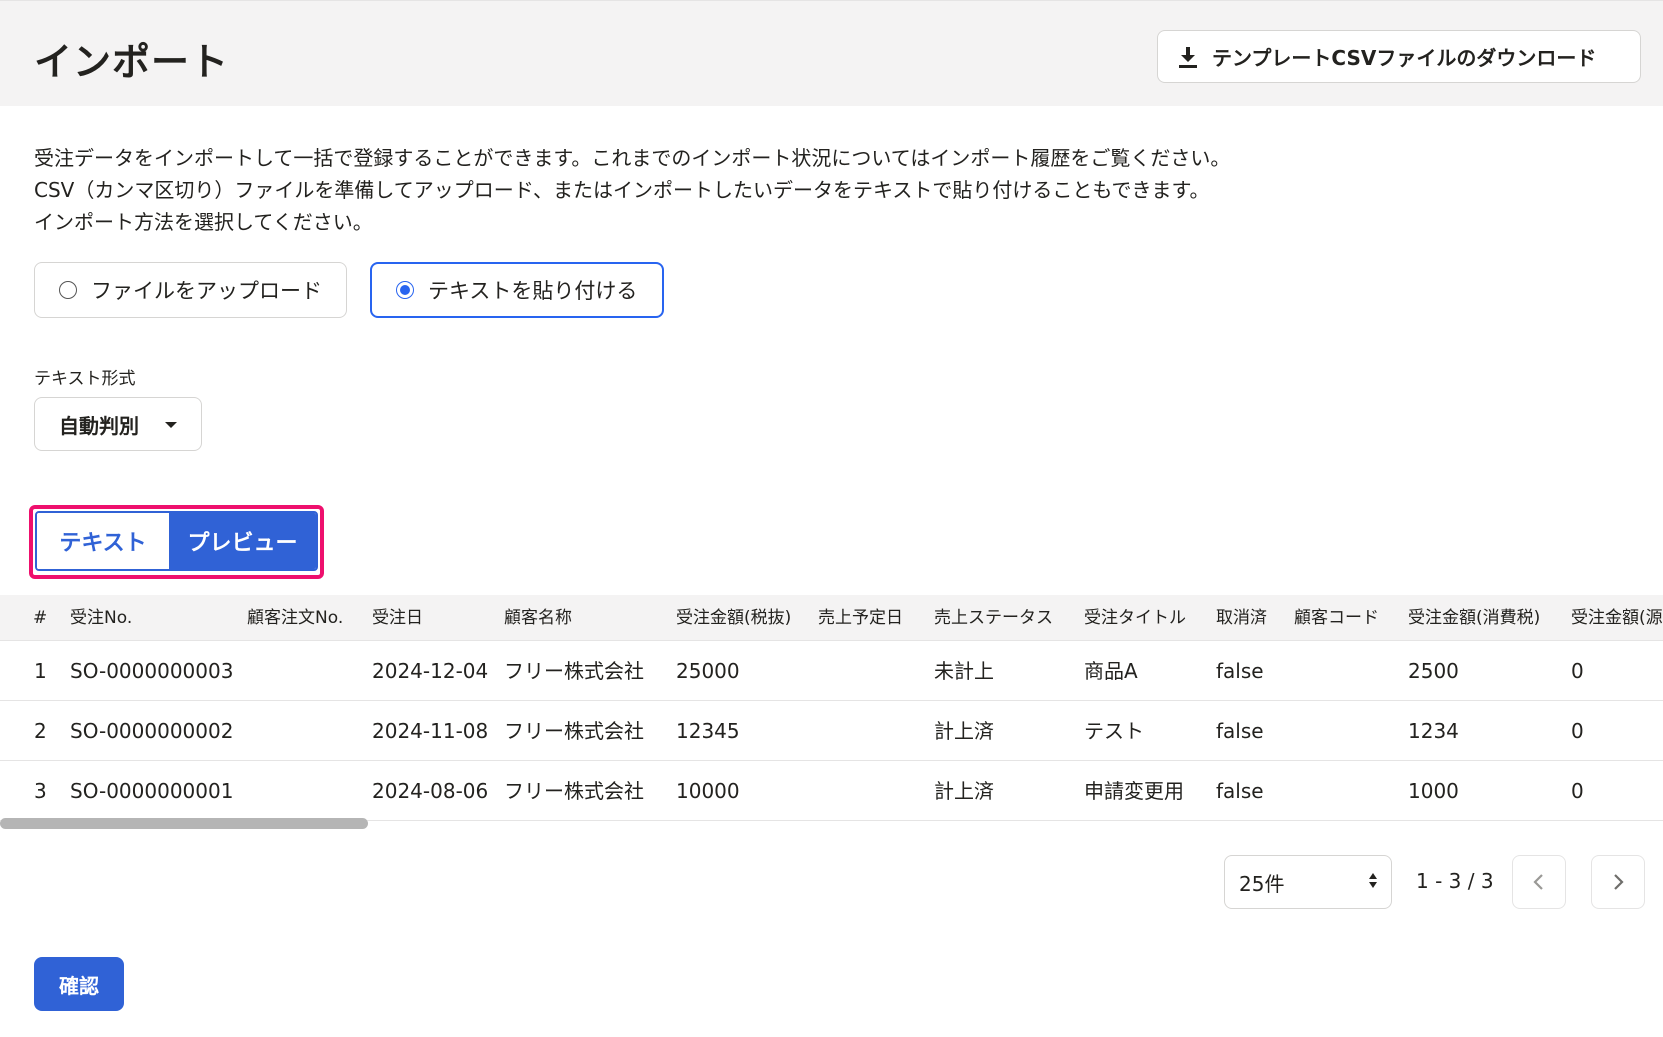  I want to click on chevron-right-icon, so click(1619, 882).